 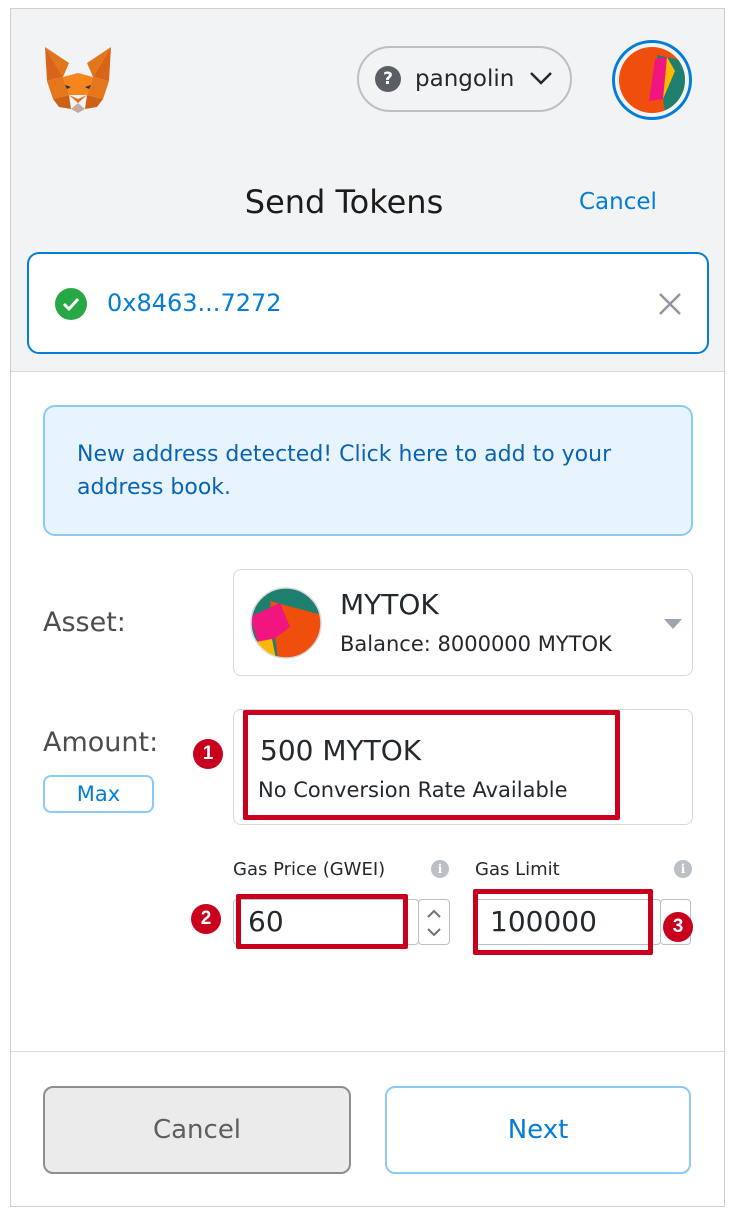 What do you see at coordinates (673, 624) in the screenshot?
I see `caret-down-icon` at bounding box center [673, 624].